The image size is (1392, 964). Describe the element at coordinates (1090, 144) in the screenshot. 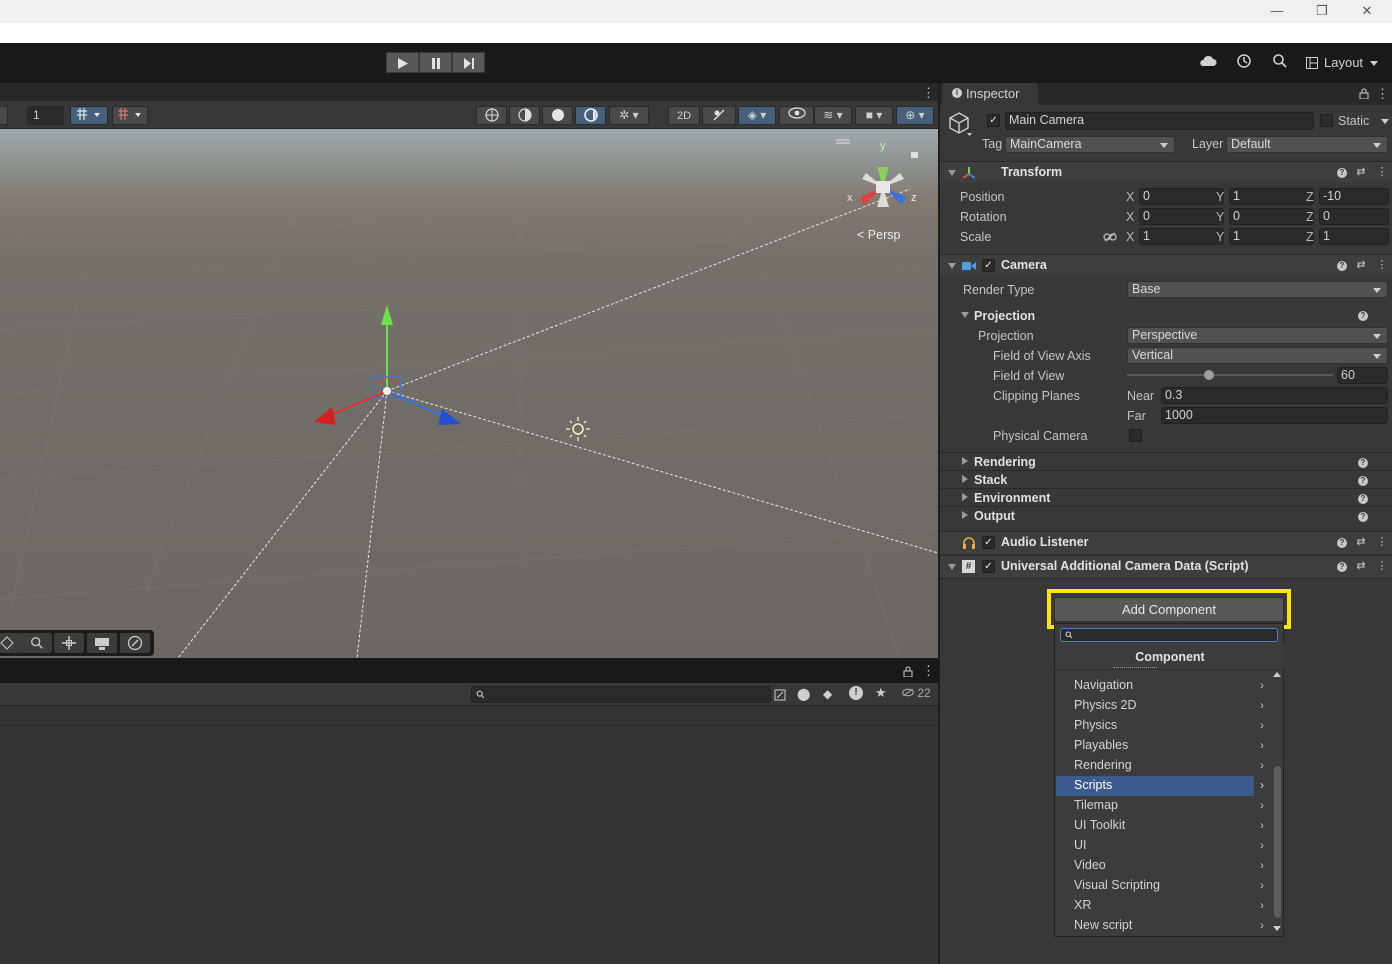

I see `tag-dropdown: MainCamera` at that location.